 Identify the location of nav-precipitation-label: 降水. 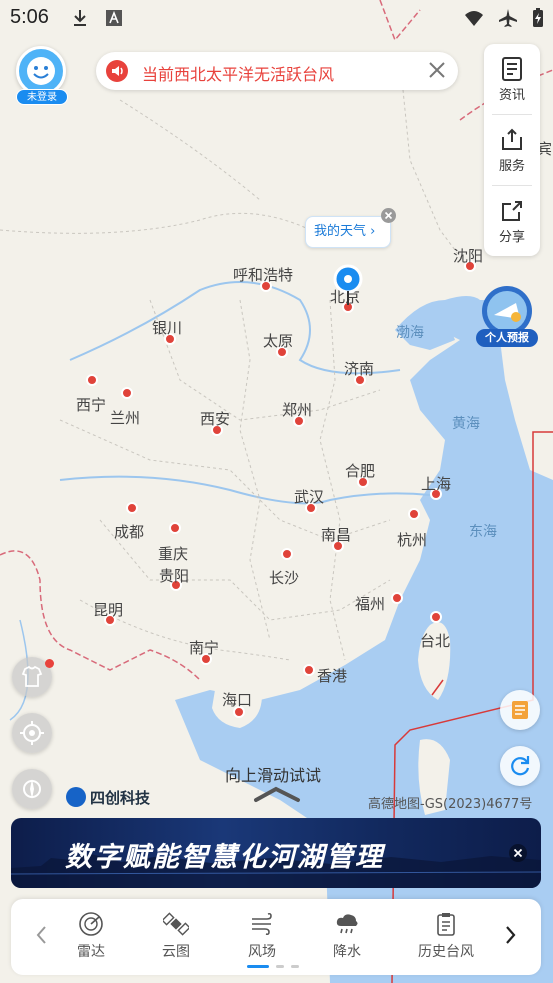
(347, 952).